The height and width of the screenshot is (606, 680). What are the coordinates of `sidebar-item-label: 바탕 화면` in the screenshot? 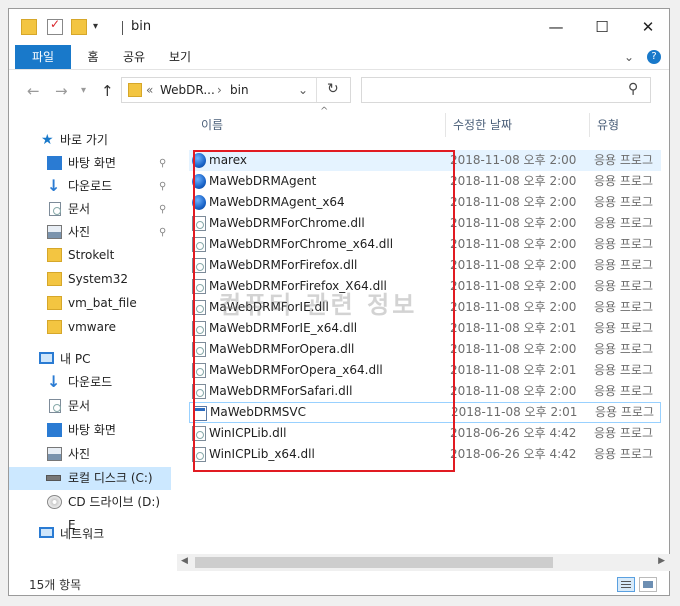 It's located at (92, 430).